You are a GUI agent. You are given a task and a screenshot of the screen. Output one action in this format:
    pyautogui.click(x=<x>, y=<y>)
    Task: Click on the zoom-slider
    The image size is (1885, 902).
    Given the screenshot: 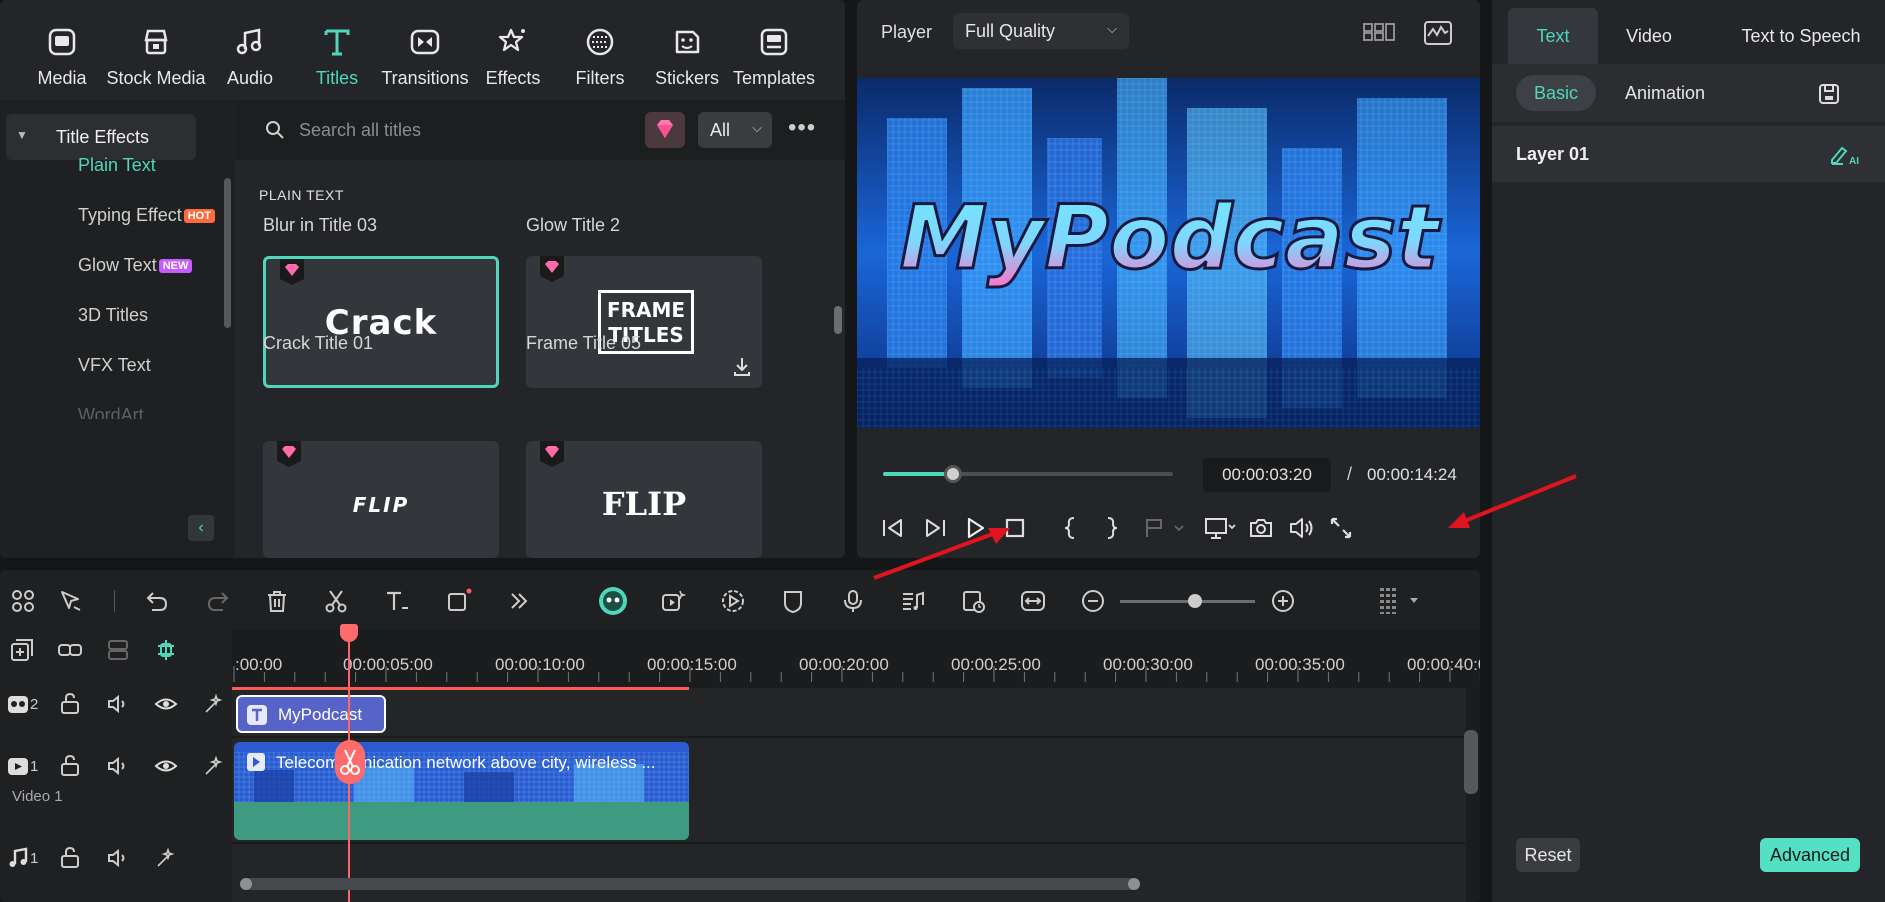 What is the action you would take?
    pyautogui.click(x=1187, y=601)
    